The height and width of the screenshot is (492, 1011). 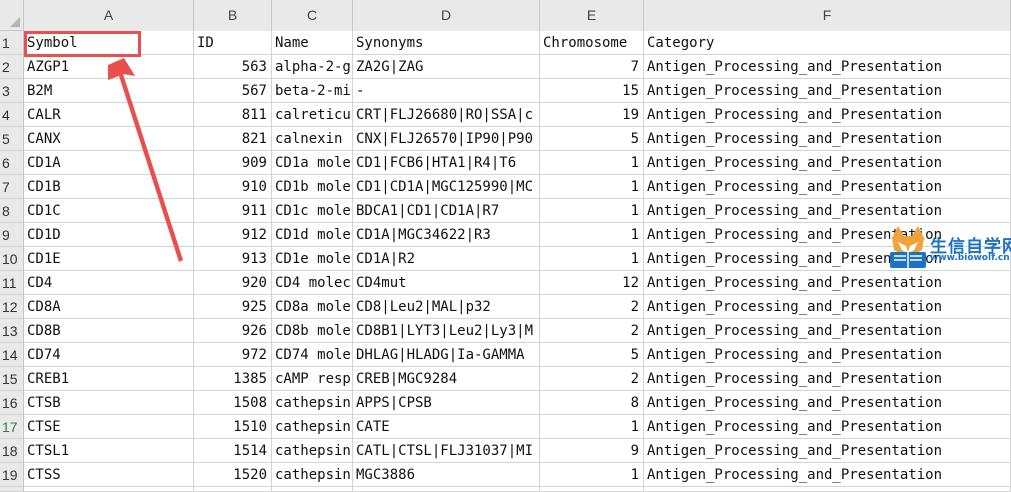 What do you see at coordinates (592, 355) in the screenshot?
I see `cell-e14: 5` at bounding box center [592, 355].